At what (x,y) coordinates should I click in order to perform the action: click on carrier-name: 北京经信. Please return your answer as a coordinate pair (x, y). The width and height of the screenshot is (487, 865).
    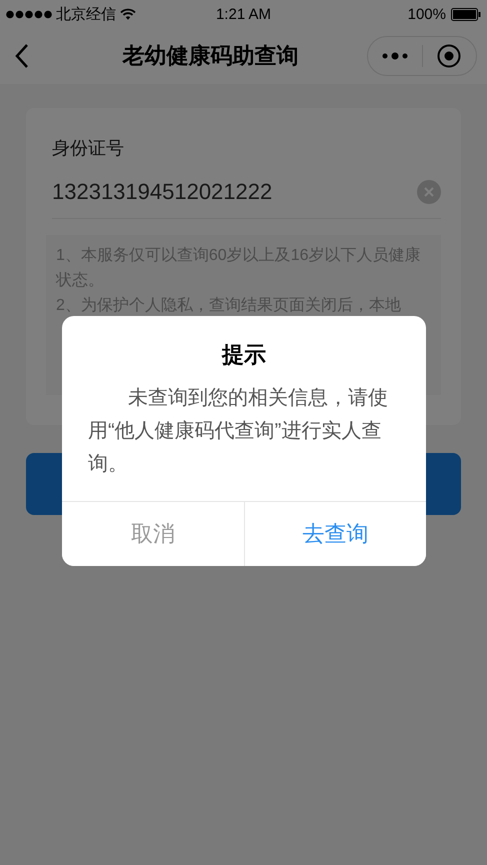
    Looking at the image, I should click on (86, 14).